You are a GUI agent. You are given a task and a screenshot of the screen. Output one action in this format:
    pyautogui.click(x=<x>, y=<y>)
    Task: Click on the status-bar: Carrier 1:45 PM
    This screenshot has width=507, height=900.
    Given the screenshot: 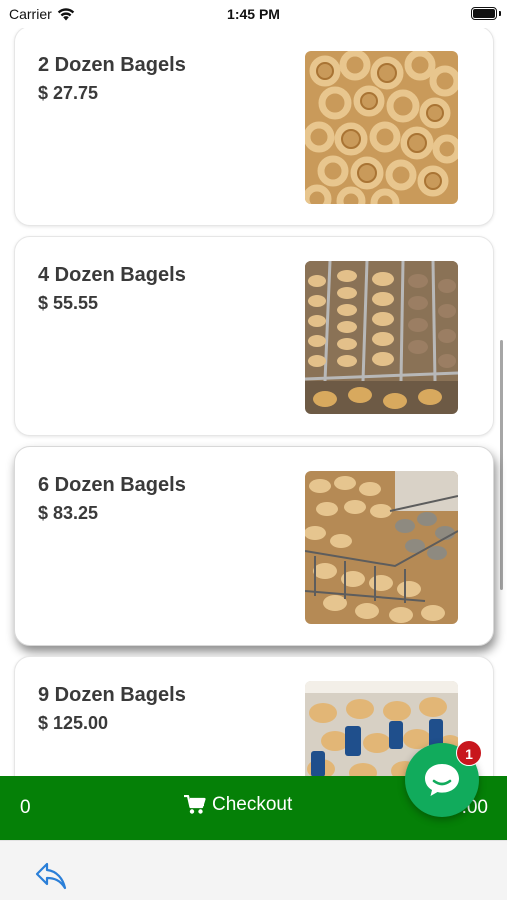 What is the action you would take?
    pyautogui.click(x=253, y=14)
    